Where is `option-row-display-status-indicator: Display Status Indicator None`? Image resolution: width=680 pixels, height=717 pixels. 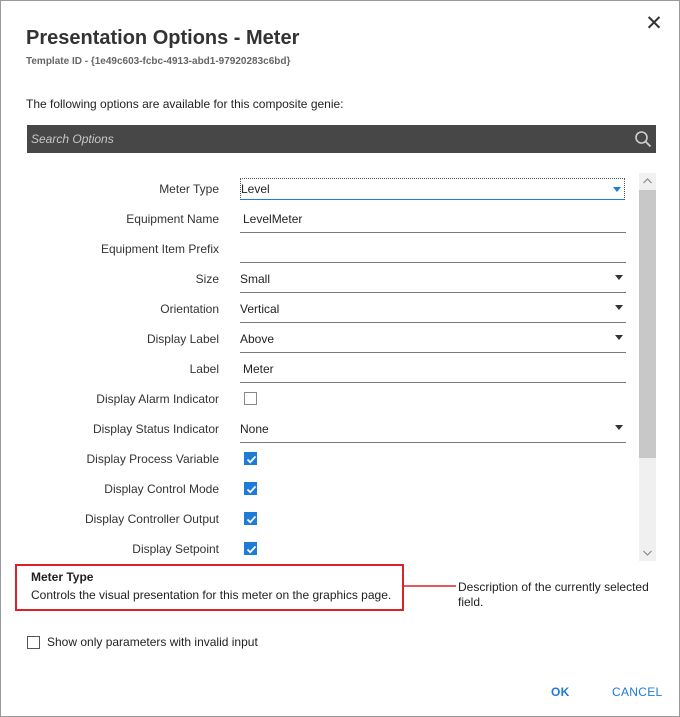
option-row-display-status-indicator: Display Status Indicator None is located at coordinates (327, 429).